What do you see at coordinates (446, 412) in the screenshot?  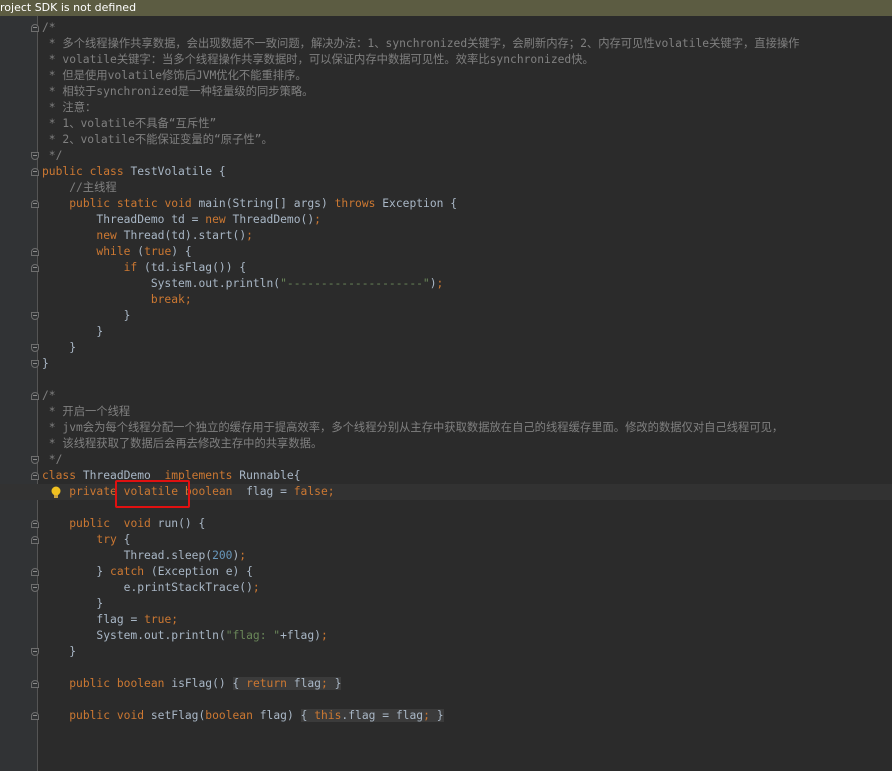 I see `code-line: * 开启一个线程` at bounding box center [446, 412].